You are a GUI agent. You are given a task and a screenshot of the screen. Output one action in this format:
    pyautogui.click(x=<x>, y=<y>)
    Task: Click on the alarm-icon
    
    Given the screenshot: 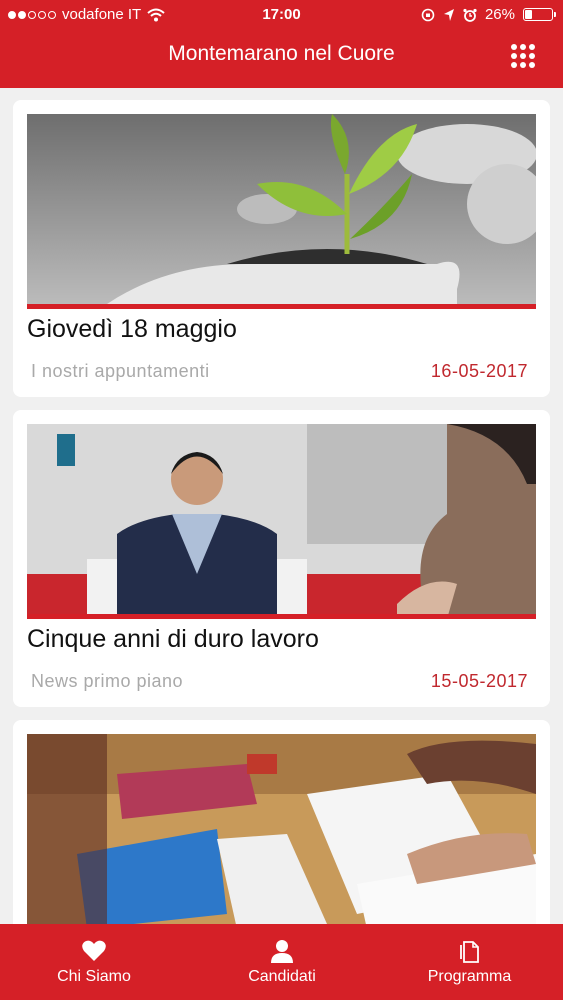 What is the action you would take?
    pyautogui.click(x=470, y=15)
    